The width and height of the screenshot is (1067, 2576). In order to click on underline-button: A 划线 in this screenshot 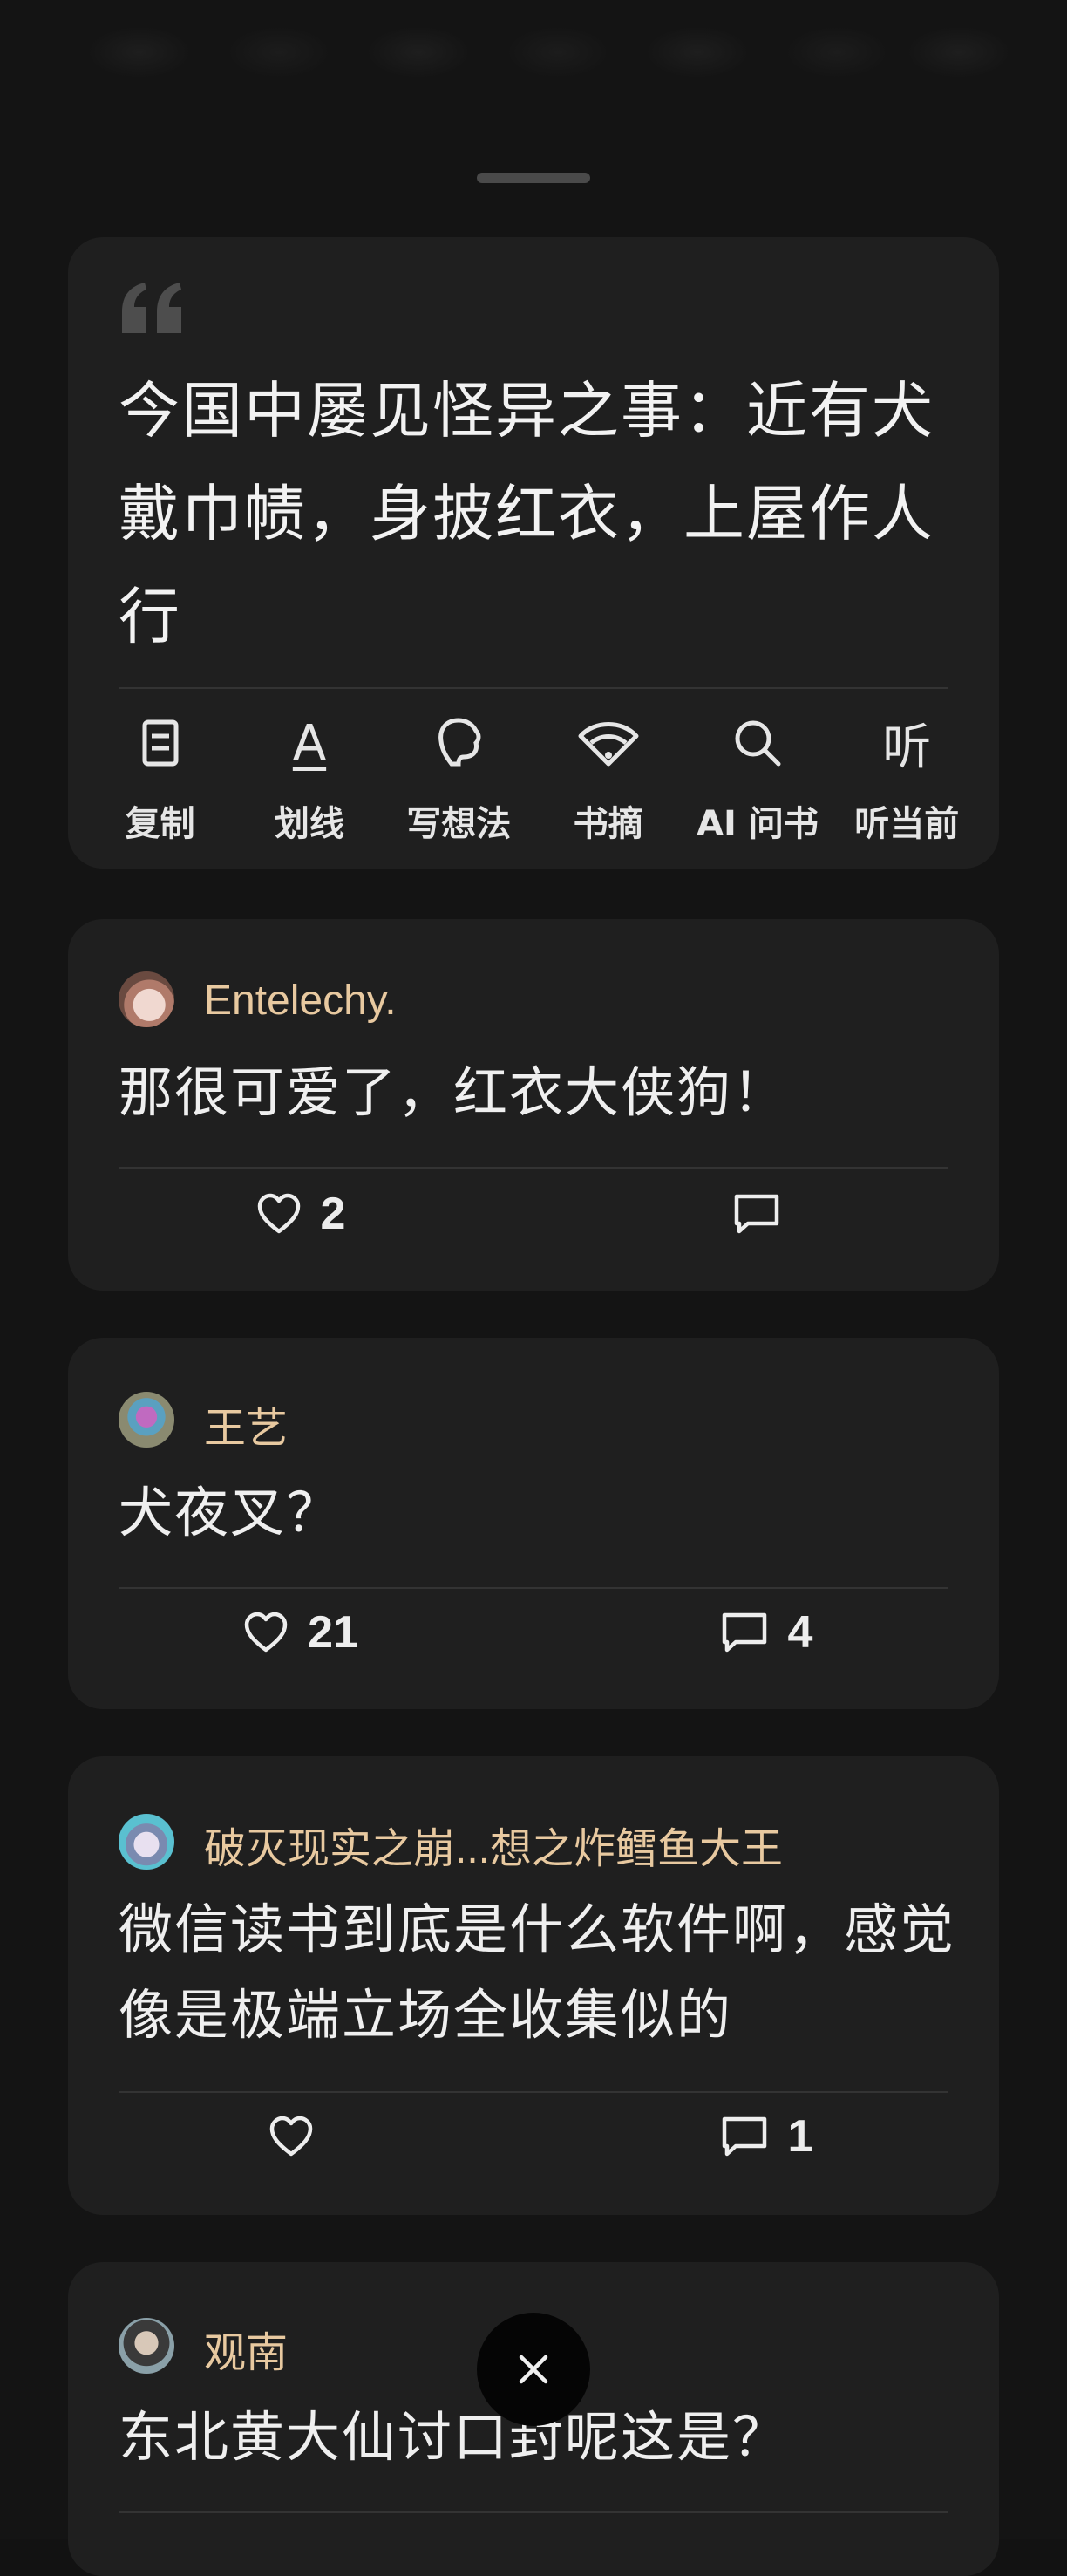, I will do `click(309, 787)`.